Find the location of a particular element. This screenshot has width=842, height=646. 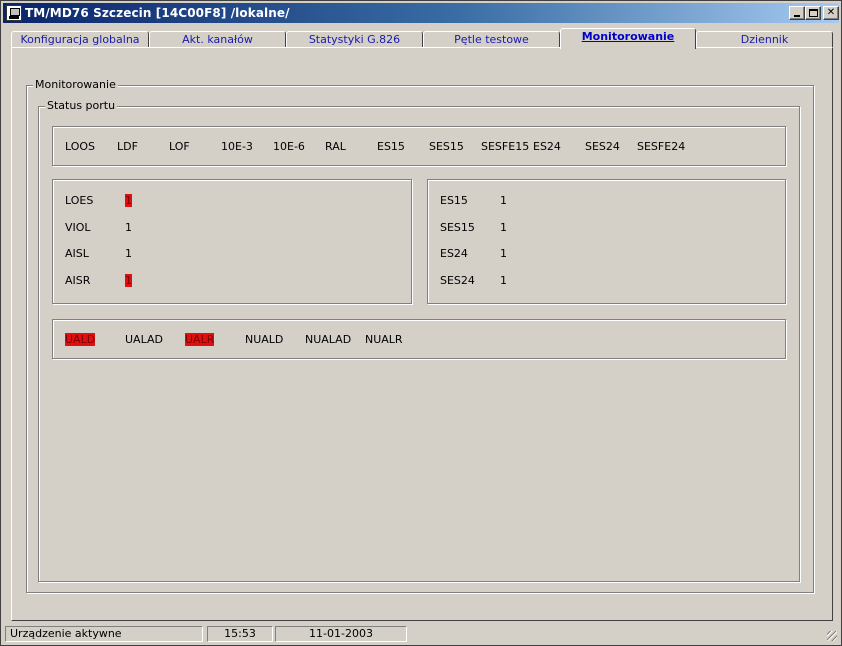

maximize-button is located at coordinates (813, 13).